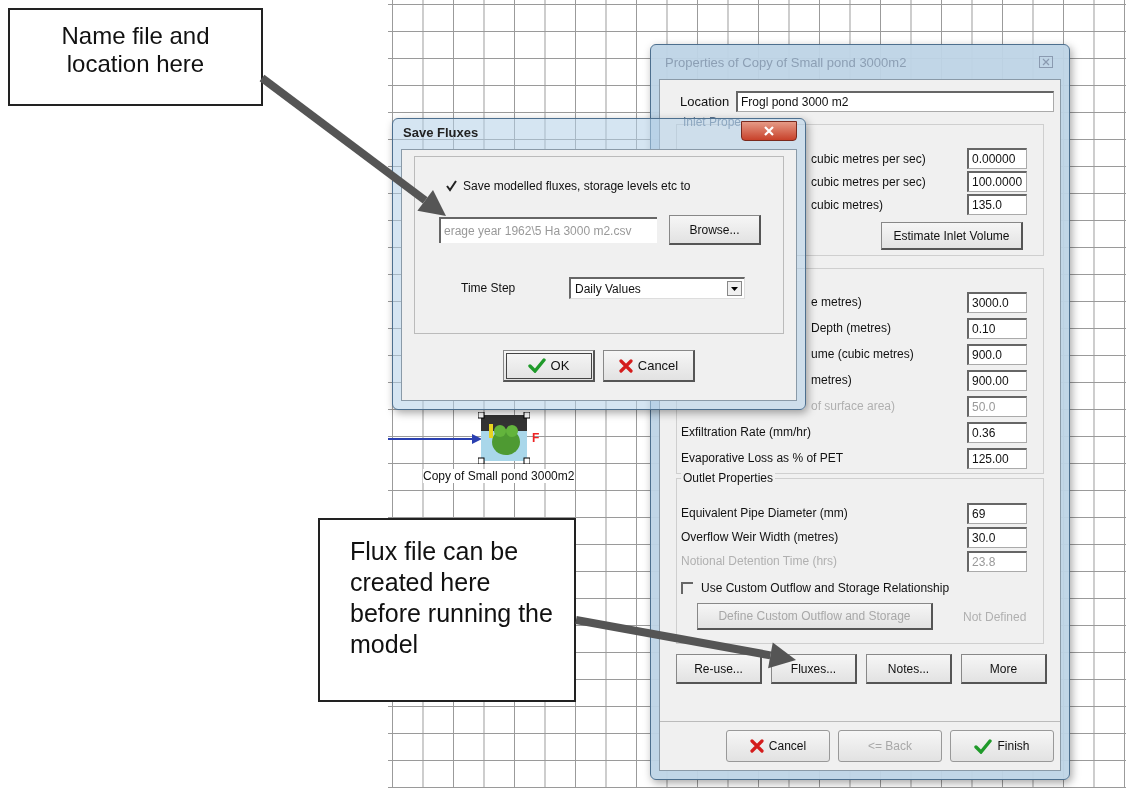 The image size is (1126, 788). What do you see at coordinates (759, 561) in the screenshot?
I see `field-label: Notional Detention Time (hrs)` at bounding box center [759, 561].